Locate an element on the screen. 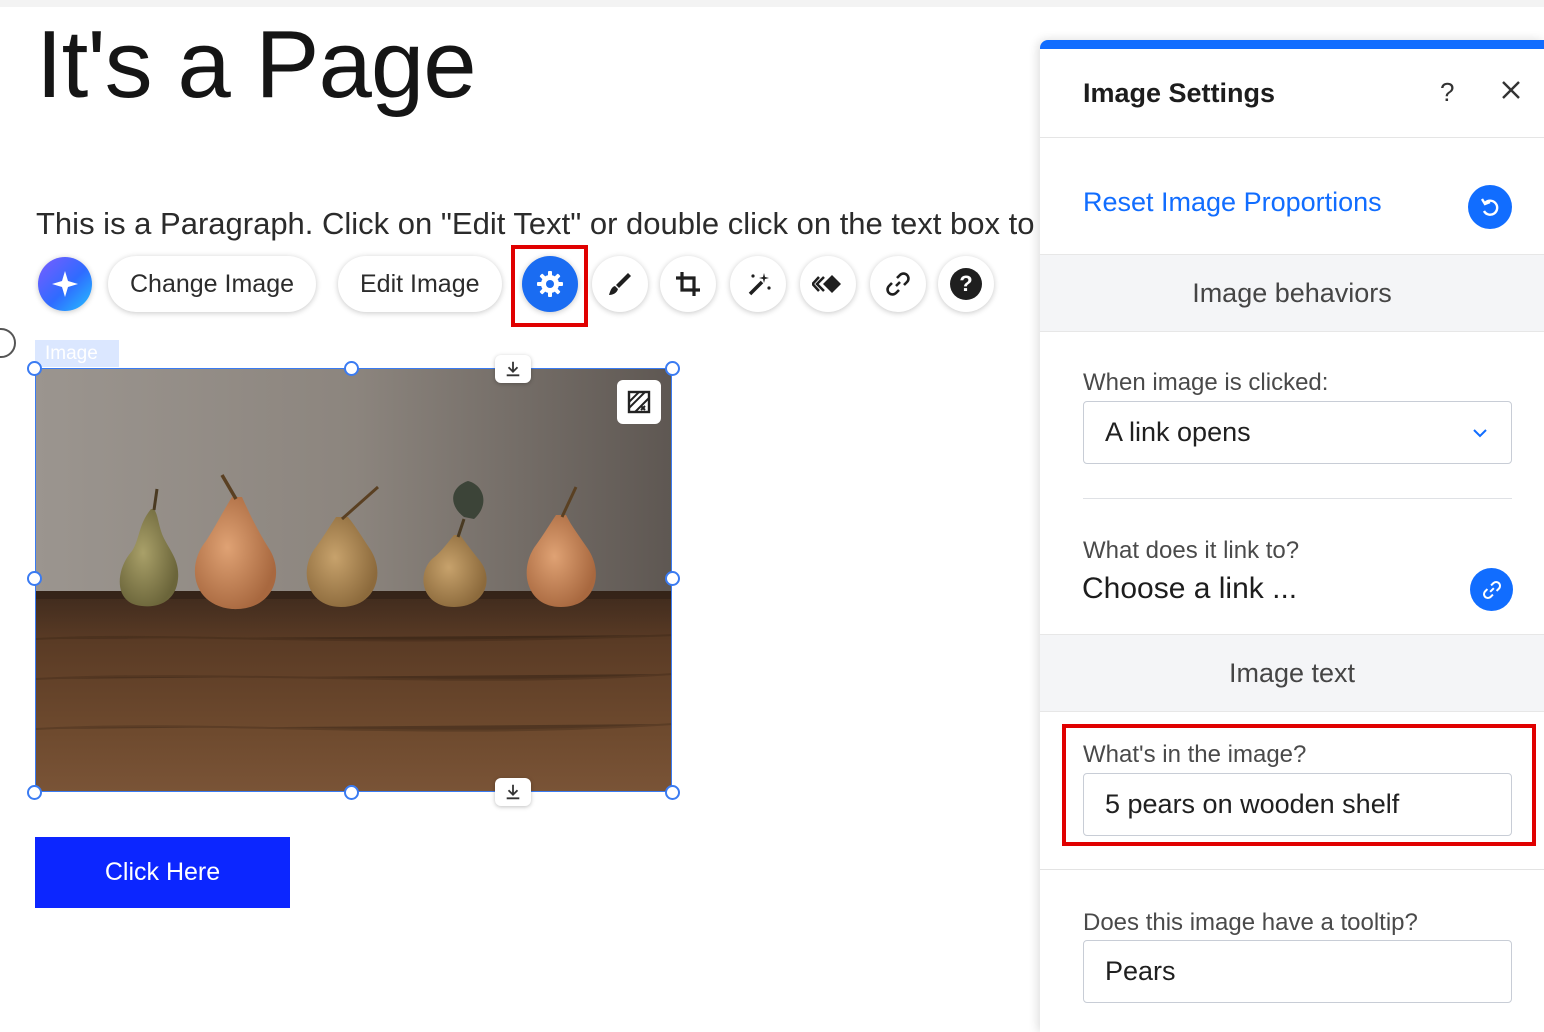  close-icon is located at coordinates (1511, 90).